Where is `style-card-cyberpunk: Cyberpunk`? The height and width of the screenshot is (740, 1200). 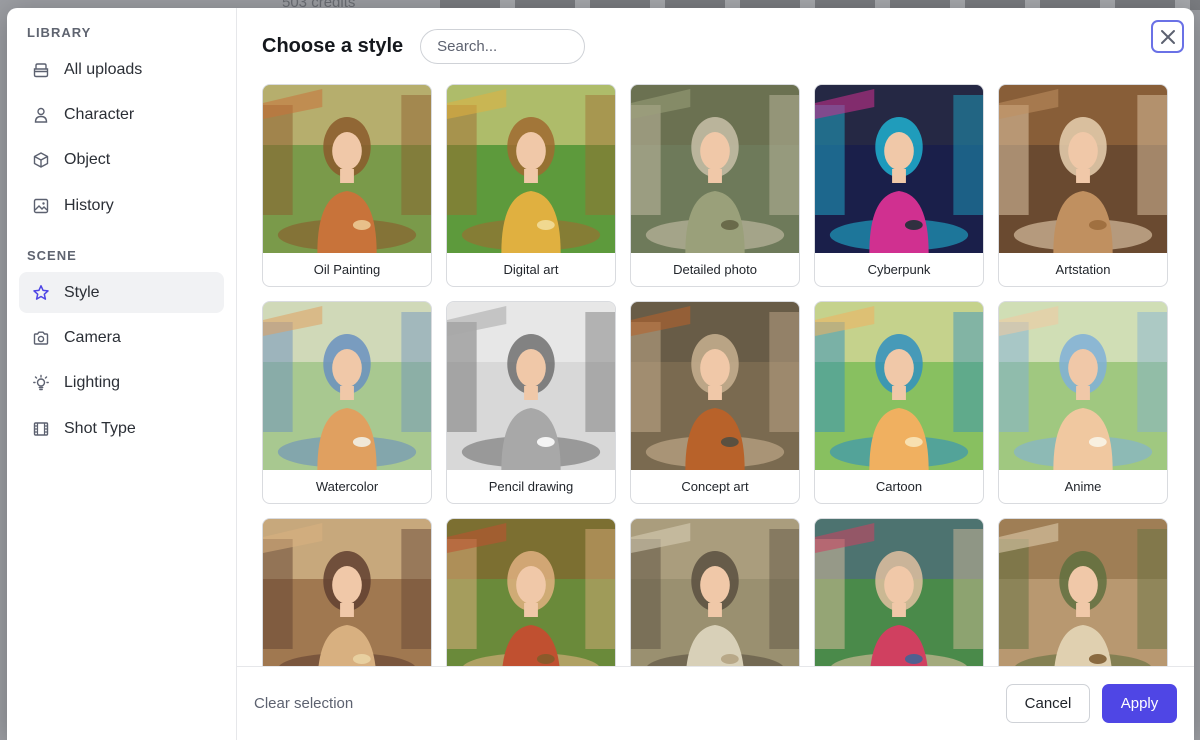 style-card-cyberpunk: Cyberpunk is located at coordinates (899, 185).